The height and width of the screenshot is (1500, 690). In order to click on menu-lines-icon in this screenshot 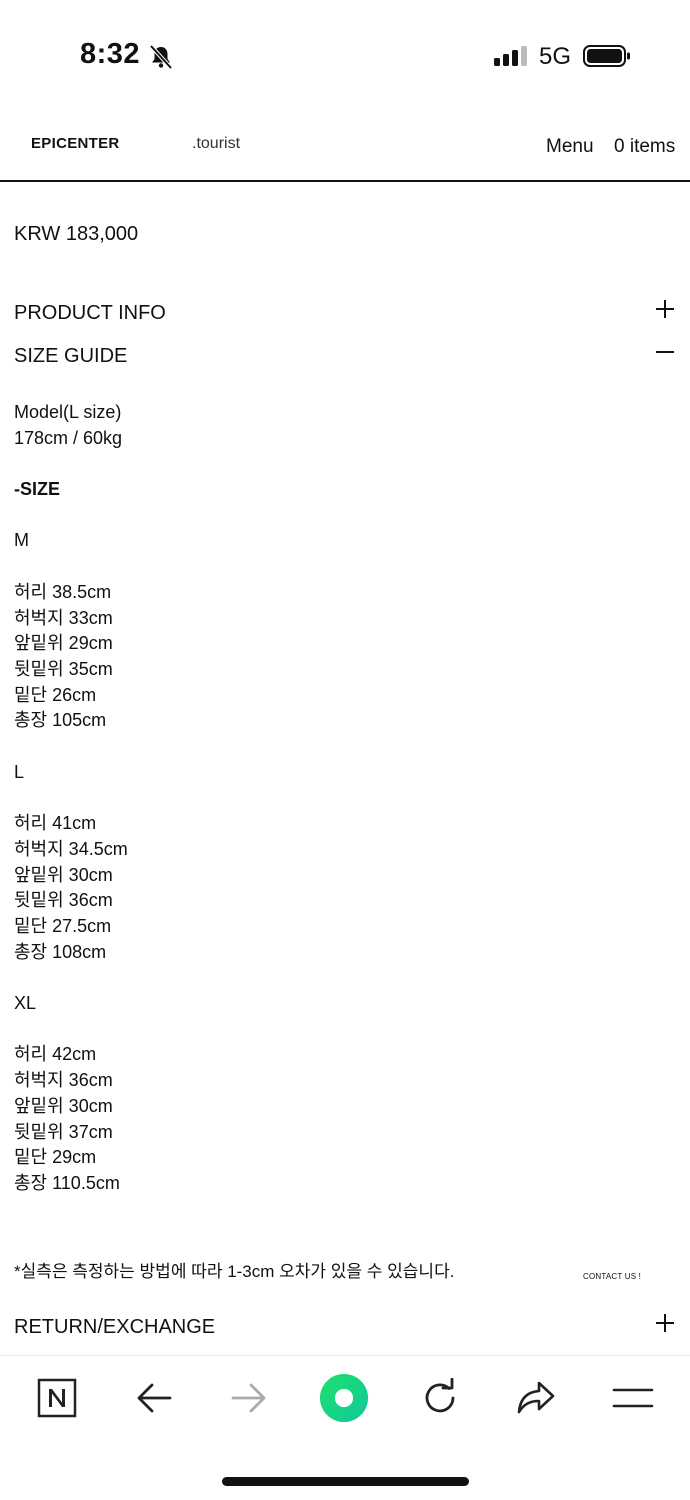, I will do `click(633, 1398)`.